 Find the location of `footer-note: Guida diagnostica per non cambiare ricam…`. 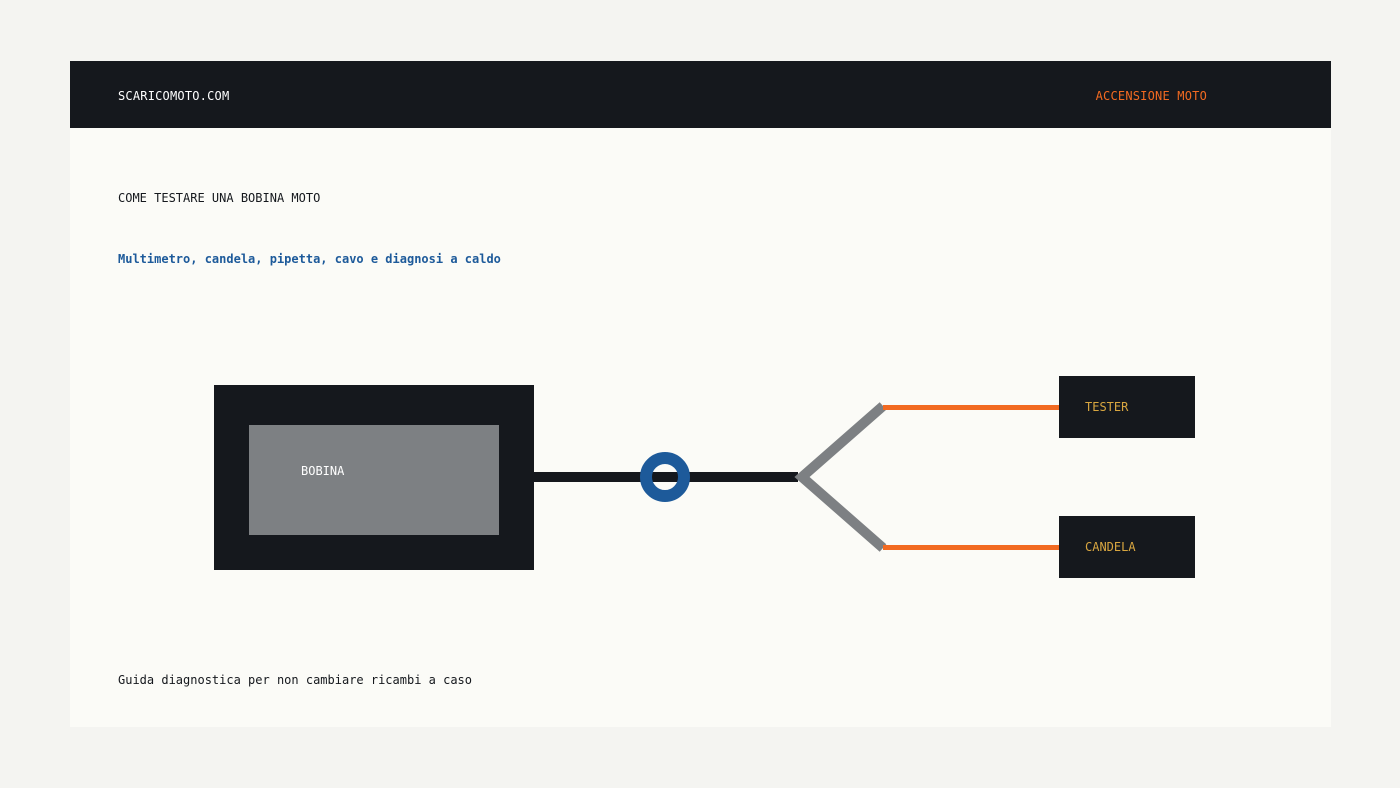

footer-note: Guida diagnostica per non cambiare ricam… is located at coordinates (295, 680).